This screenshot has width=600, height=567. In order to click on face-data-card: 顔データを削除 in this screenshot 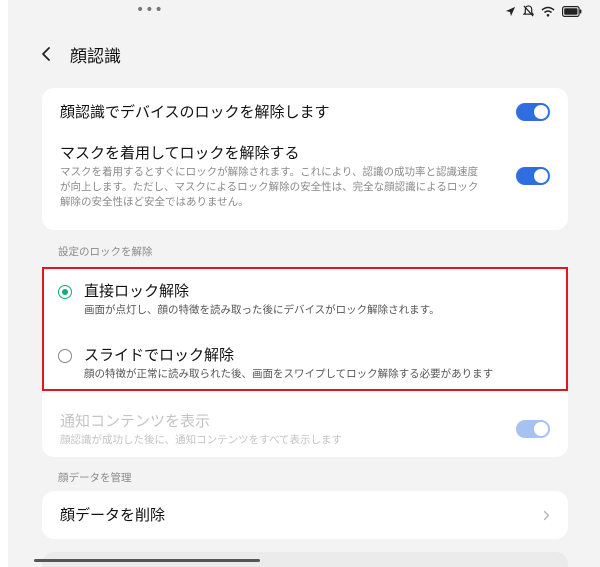, I will do `click(305, 515)`.